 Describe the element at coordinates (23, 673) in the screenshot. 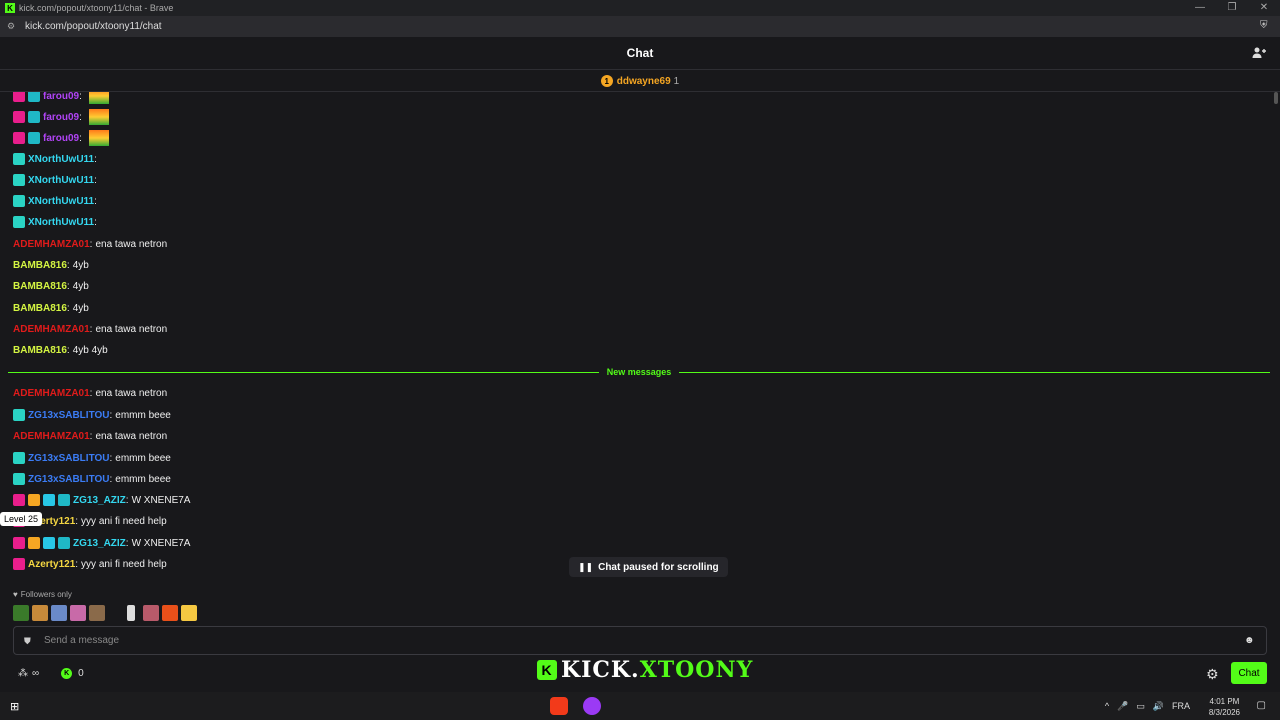

I see `points-icon: ⁂` at that location.